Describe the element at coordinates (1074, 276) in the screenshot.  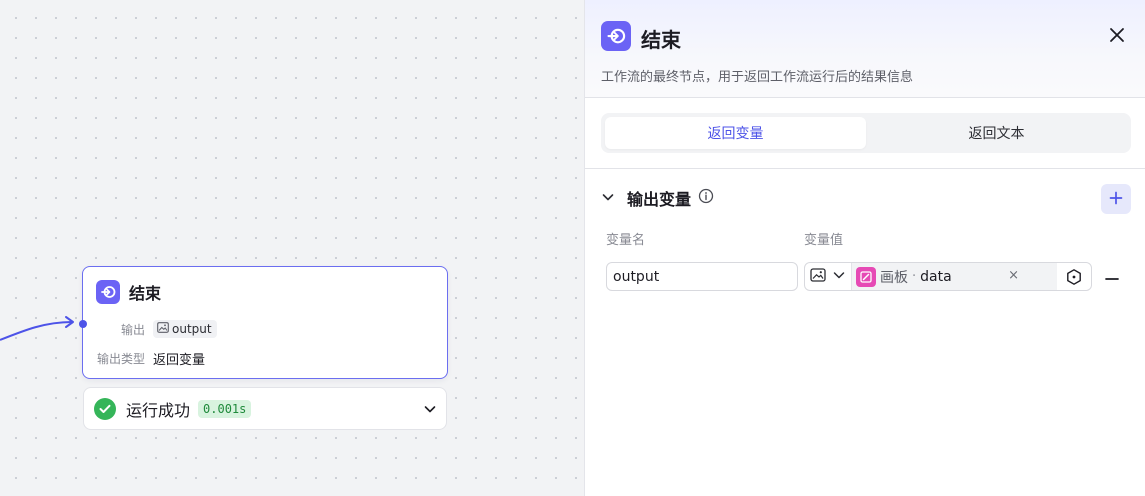
I see `variable-picker-icon` at that location.